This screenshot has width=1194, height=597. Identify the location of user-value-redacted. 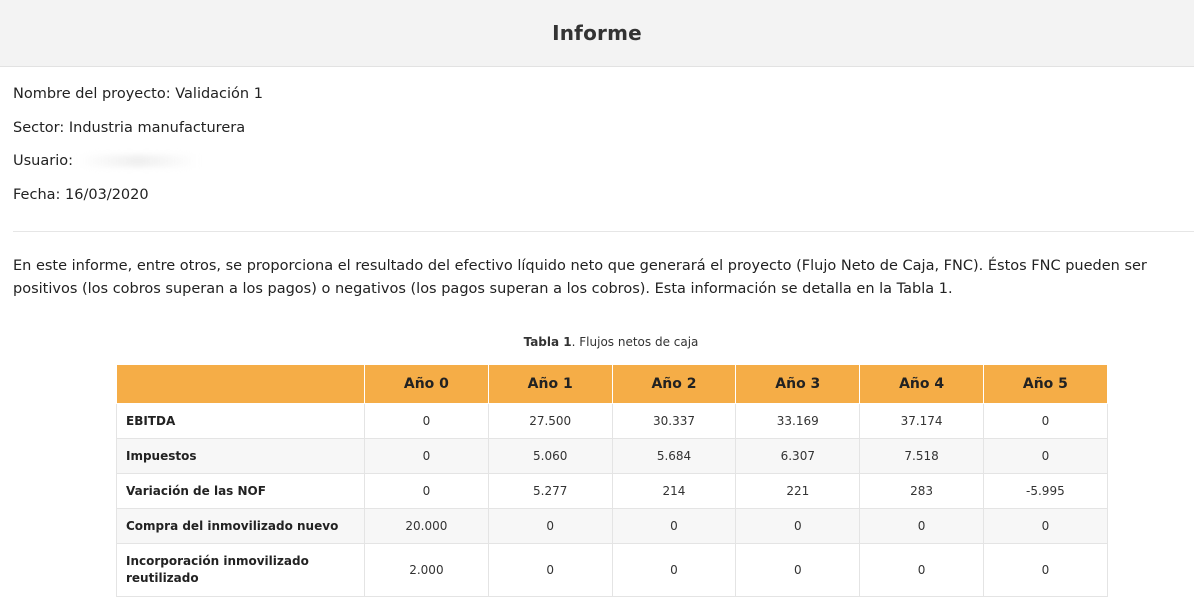
(137, 161).